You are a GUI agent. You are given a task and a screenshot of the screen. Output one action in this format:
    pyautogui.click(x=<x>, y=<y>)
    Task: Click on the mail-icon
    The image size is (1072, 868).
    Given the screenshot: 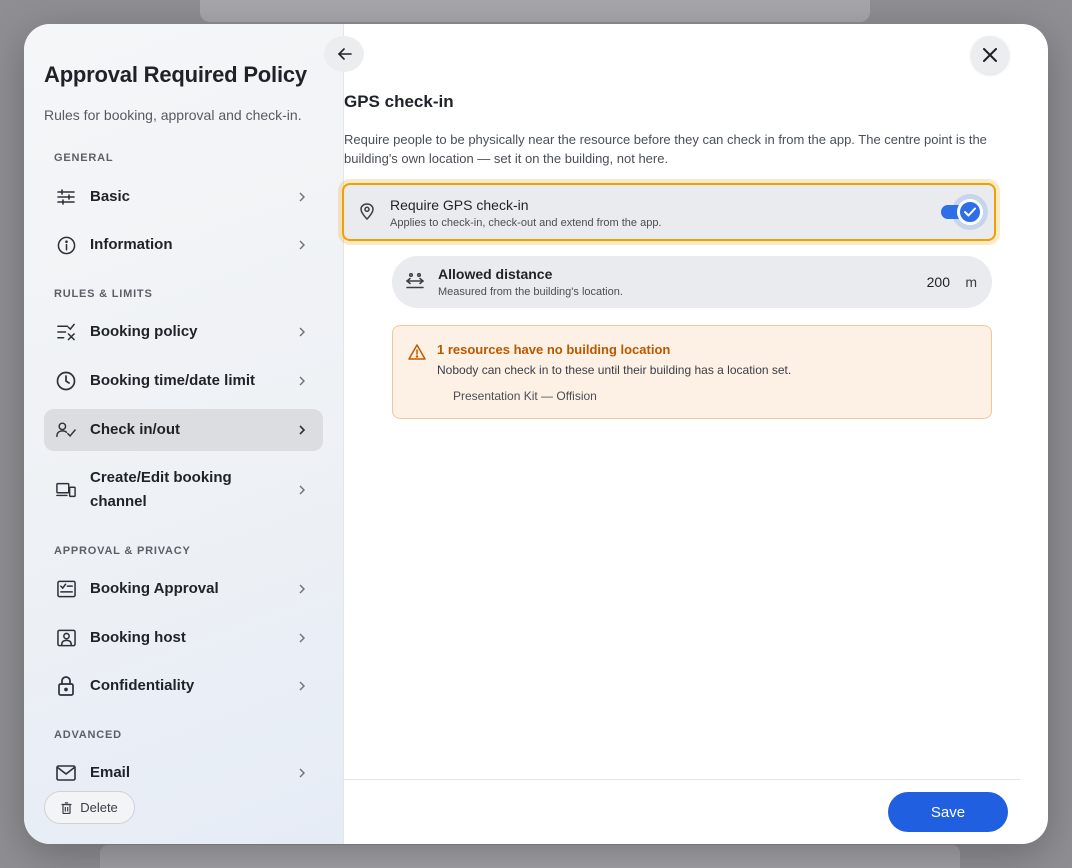 What is the action you would take?
    pyautogui.click(x=66, y=773)
    